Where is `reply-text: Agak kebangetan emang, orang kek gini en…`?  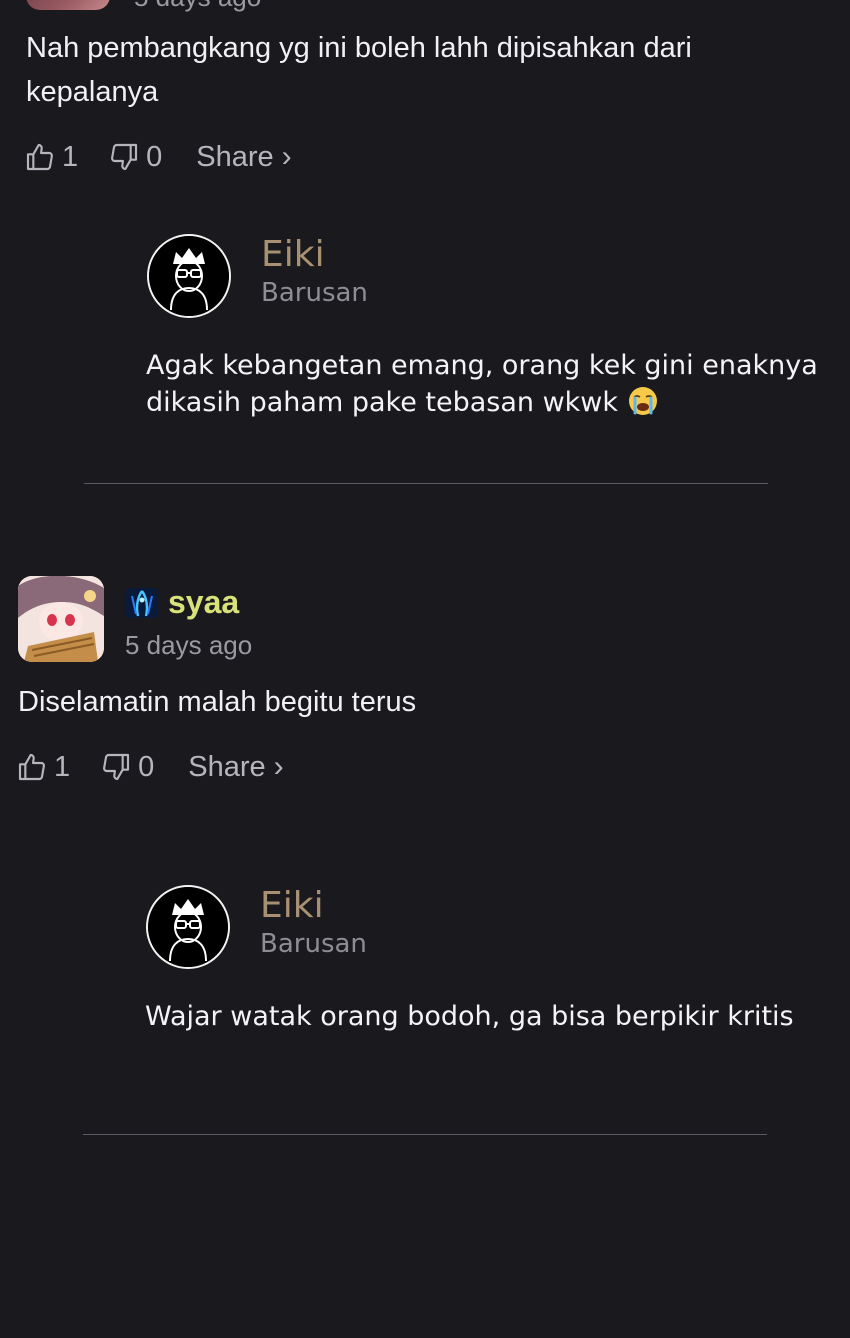
reply-text: Agak kebangetan emang, orang kek gini en… is located at coordinates (482, 384).